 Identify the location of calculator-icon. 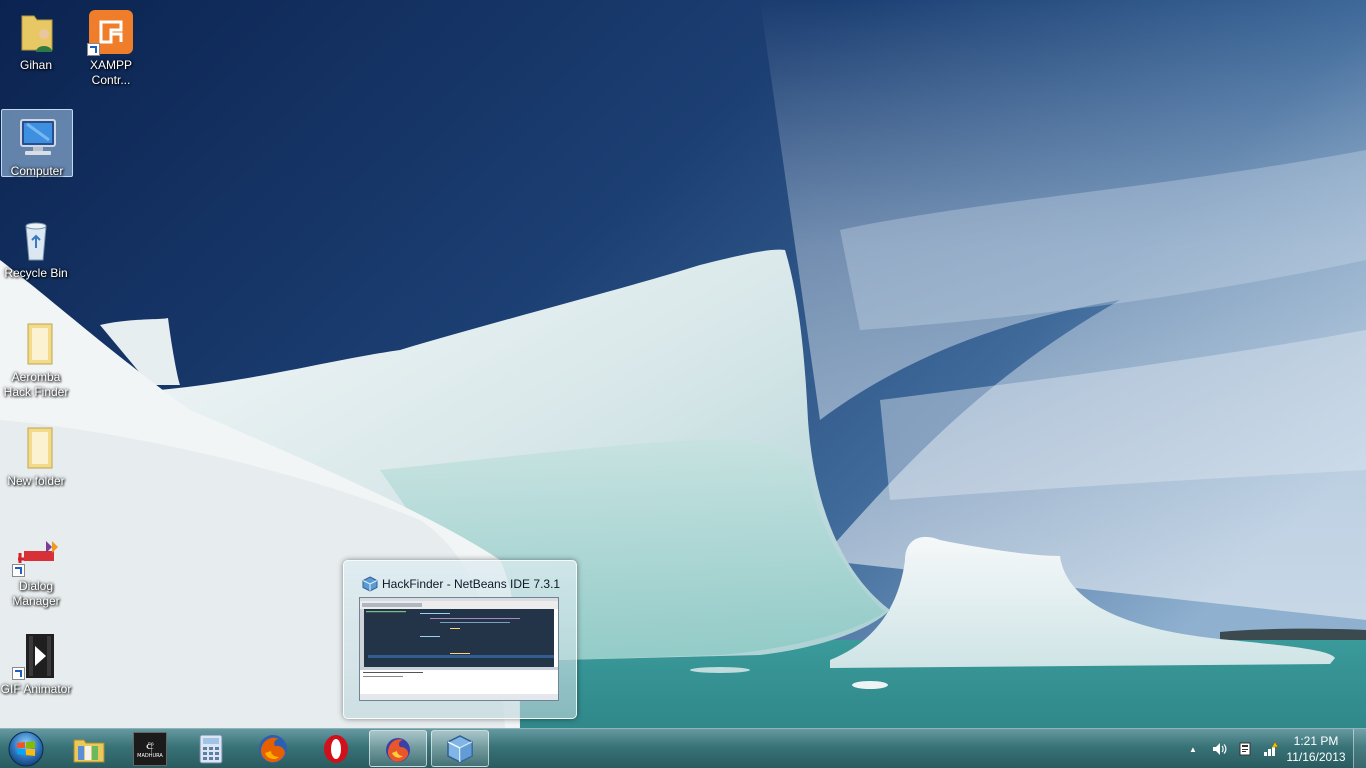
(211, 748).